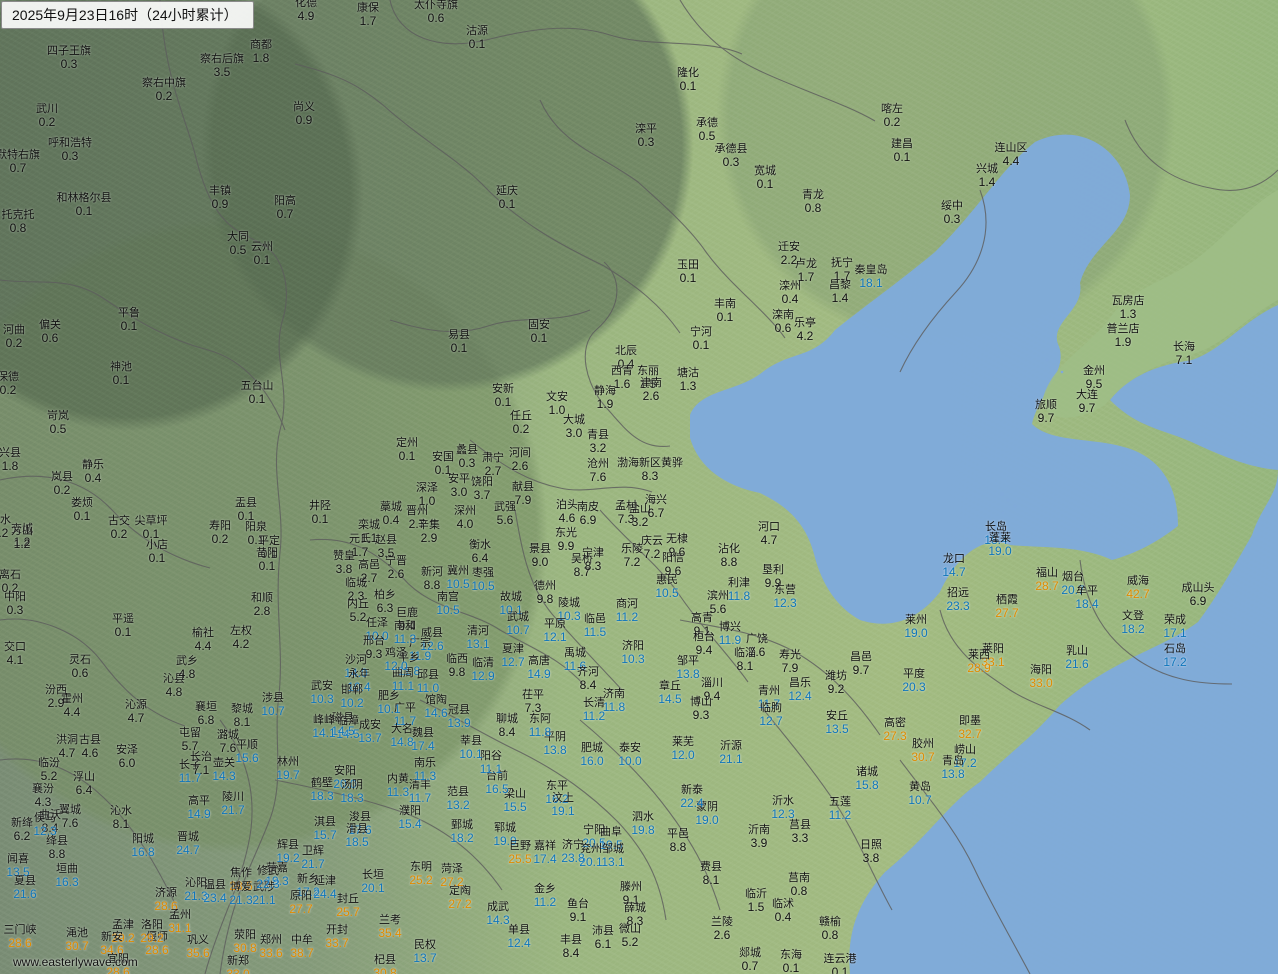 This screenshot has width=1278, height=974. I want to click on station-marker: 喀左 0.2, so click(892, 116).